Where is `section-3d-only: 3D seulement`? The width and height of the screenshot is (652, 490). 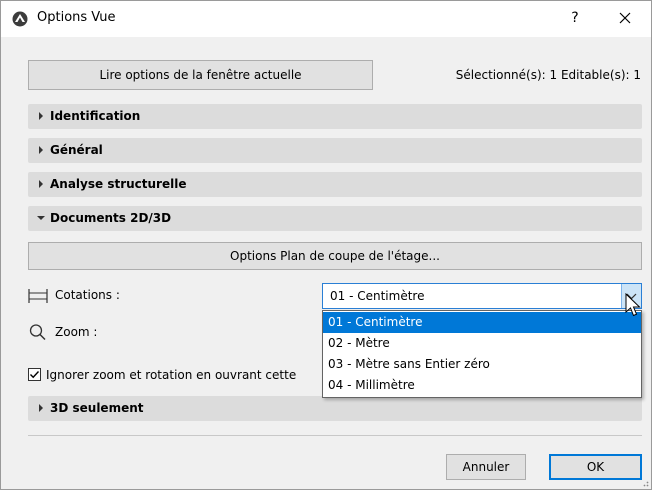
section-3d-only: 3D seulement is located at coordinates (335, 408).